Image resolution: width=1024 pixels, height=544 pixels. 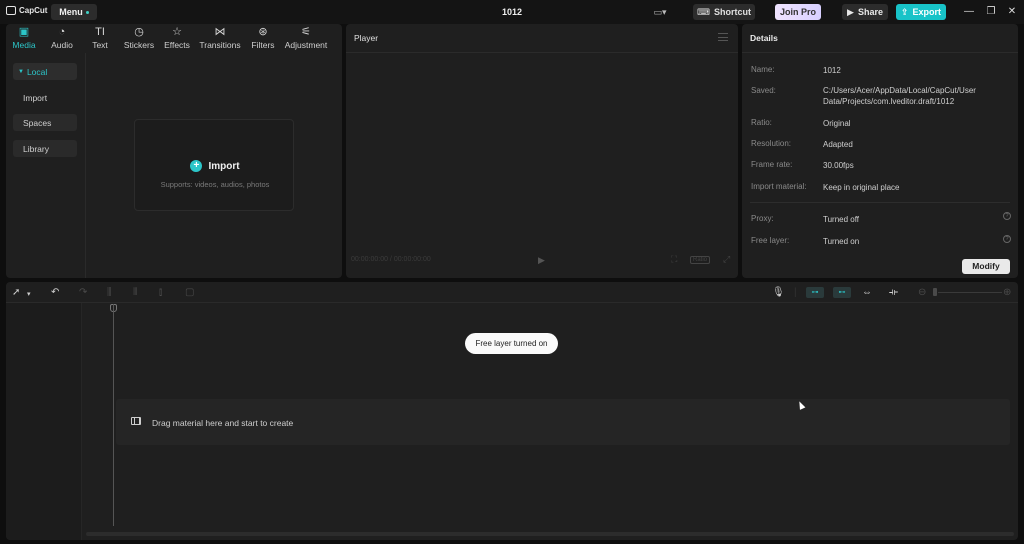 I want to click on shortcut-button: ⌨ Shortcut, so click(x=724, y=12).